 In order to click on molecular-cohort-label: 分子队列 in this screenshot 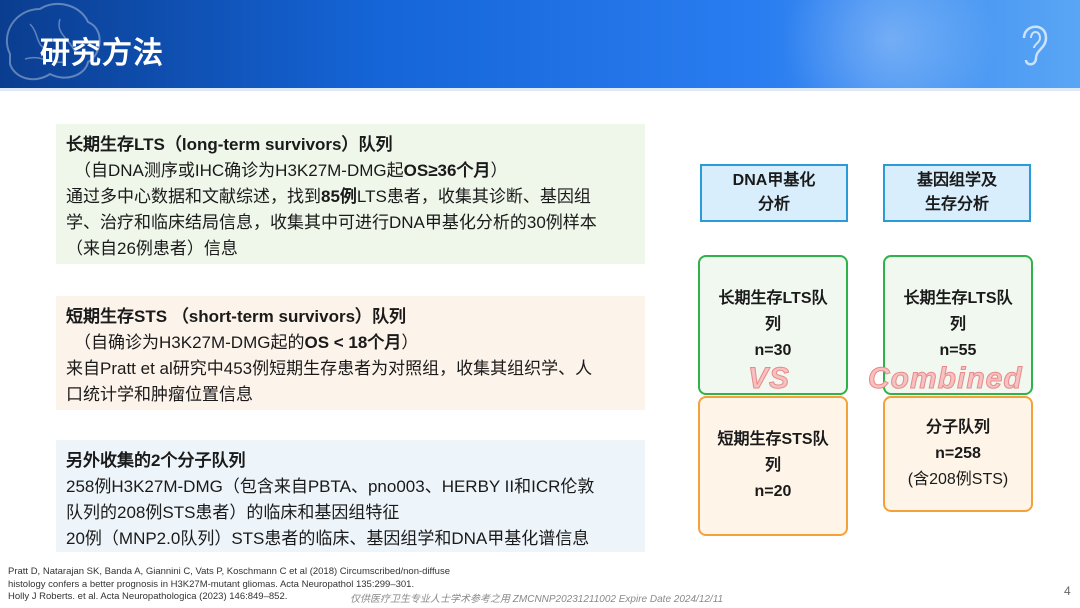, I will do `click(957, 427)`.